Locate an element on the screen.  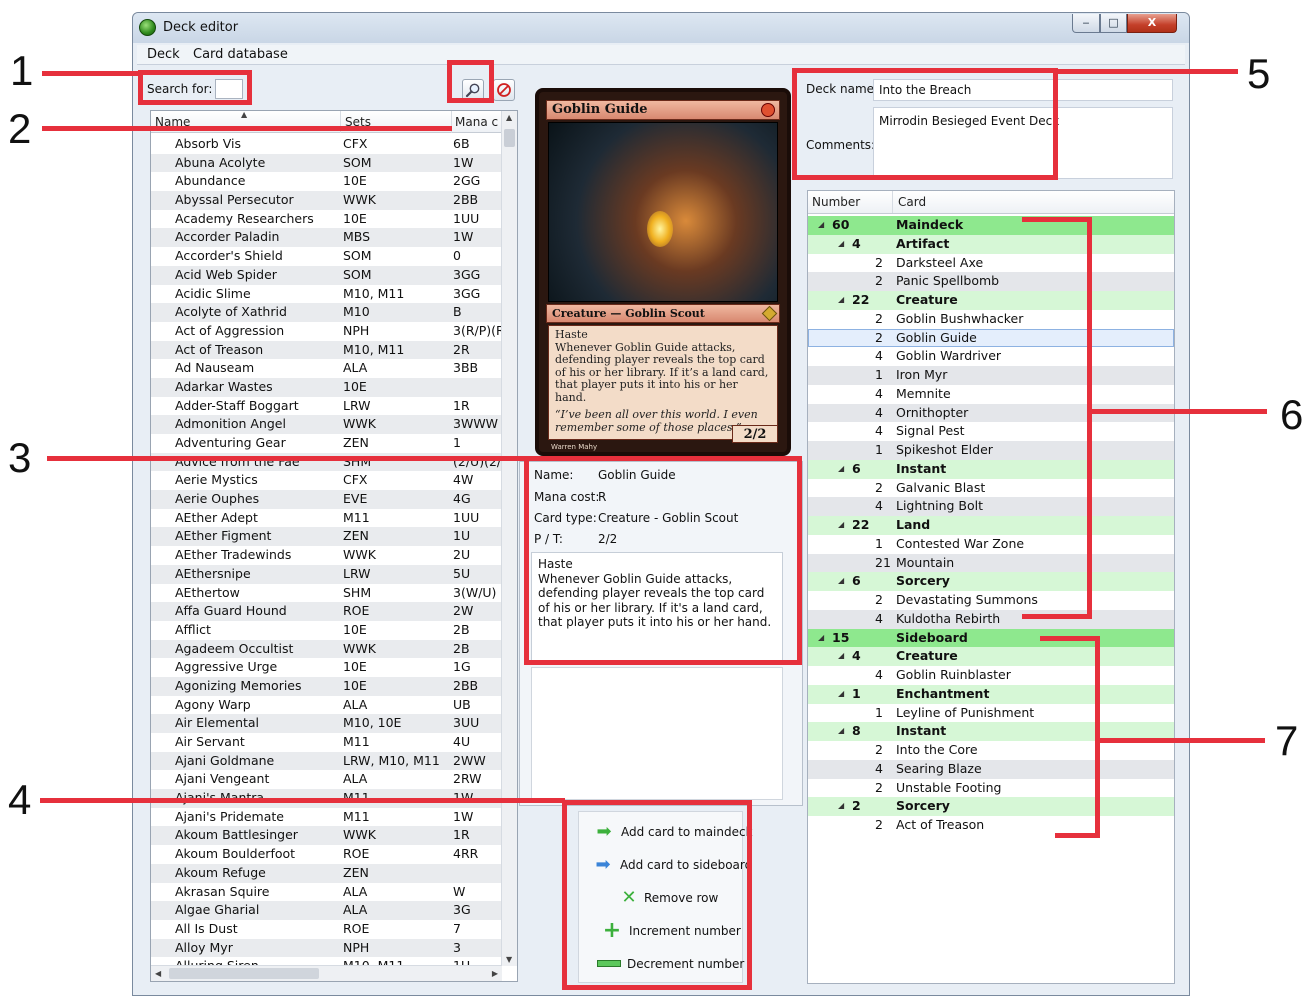
deck-type-row: ◢ 22 Land is located at coordinates (991, 525).